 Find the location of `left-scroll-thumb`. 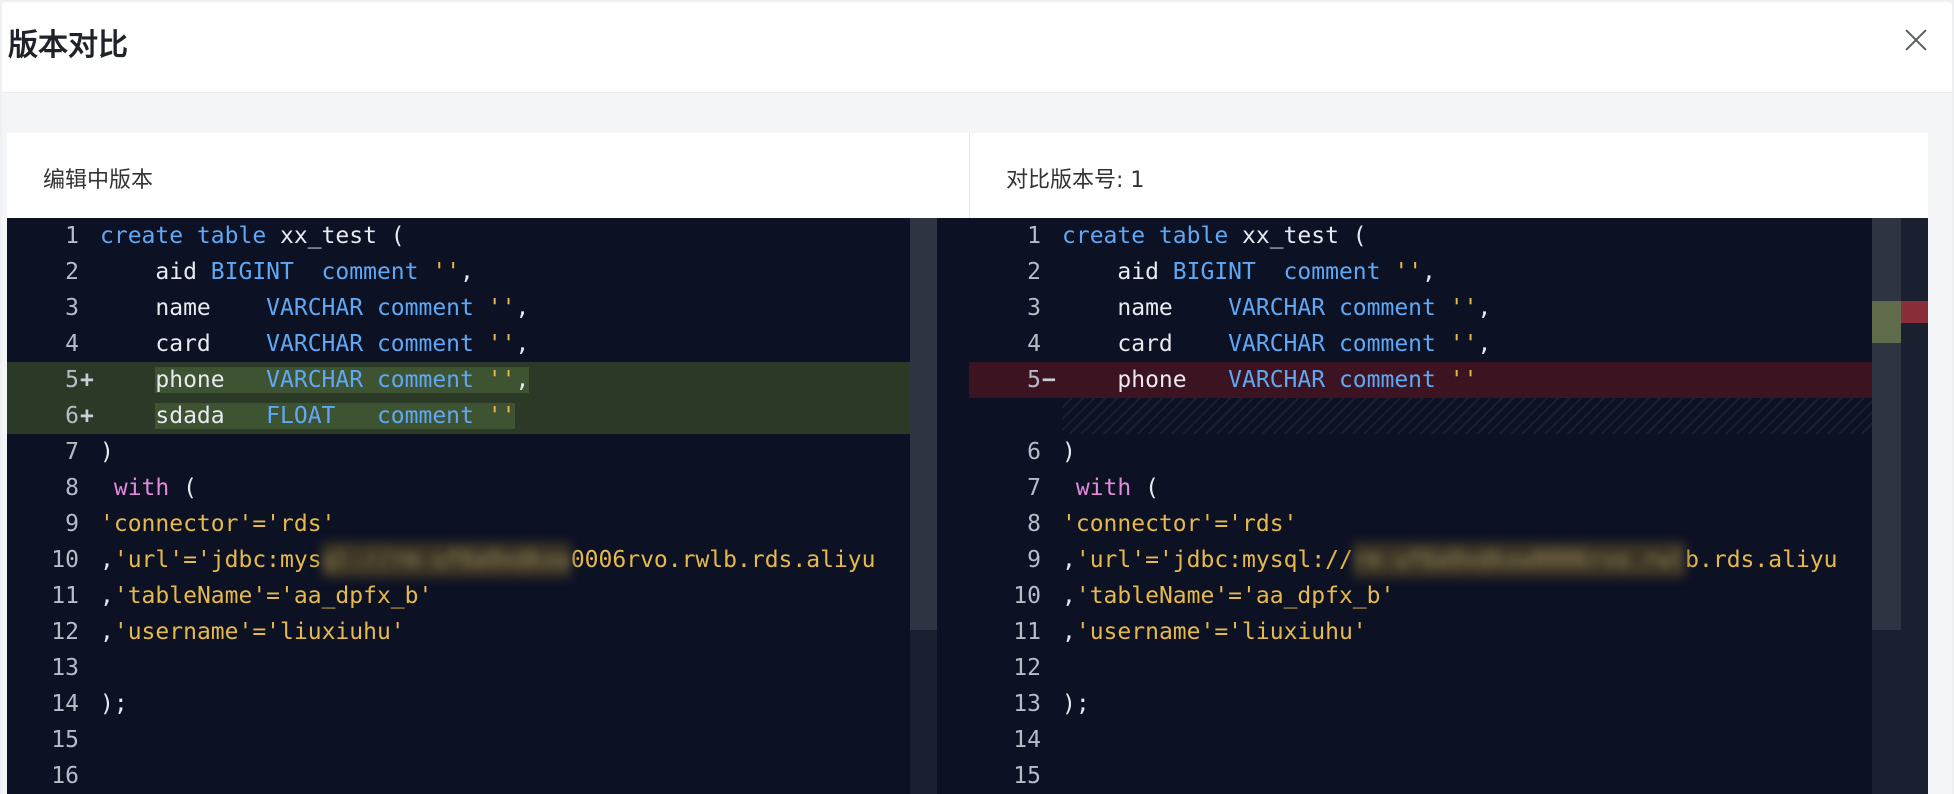

left-scroll-thumb is located at coordinates (923, 424).